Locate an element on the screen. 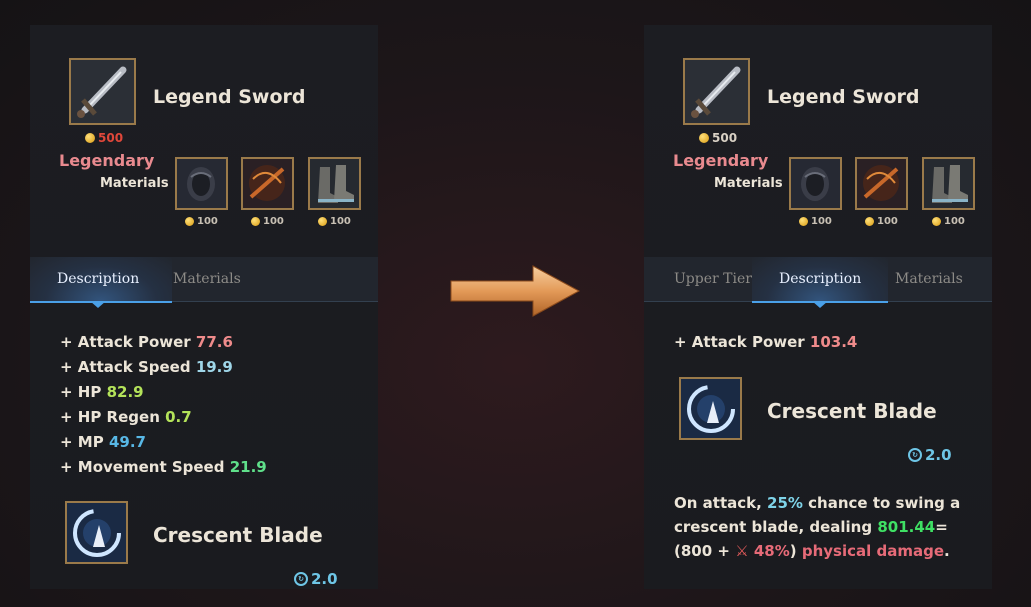 The image size is (1031, 607). tab-bar: Upper Tier Description Materials is located at coordinates (818, 282).